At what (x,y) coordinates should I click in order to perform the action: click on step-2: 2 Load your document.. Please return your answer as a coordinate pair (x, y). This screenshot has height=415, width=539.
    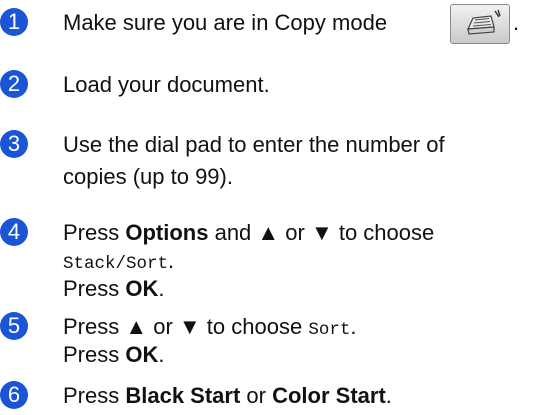
    Looking at the image, I should click on (269, 86).